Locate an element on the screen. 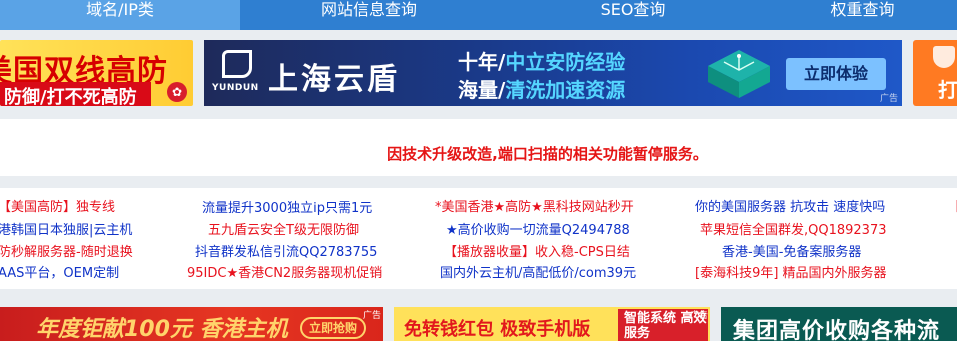  ad-brand-name: 上海云盾 is located at coordinates (334, 79).